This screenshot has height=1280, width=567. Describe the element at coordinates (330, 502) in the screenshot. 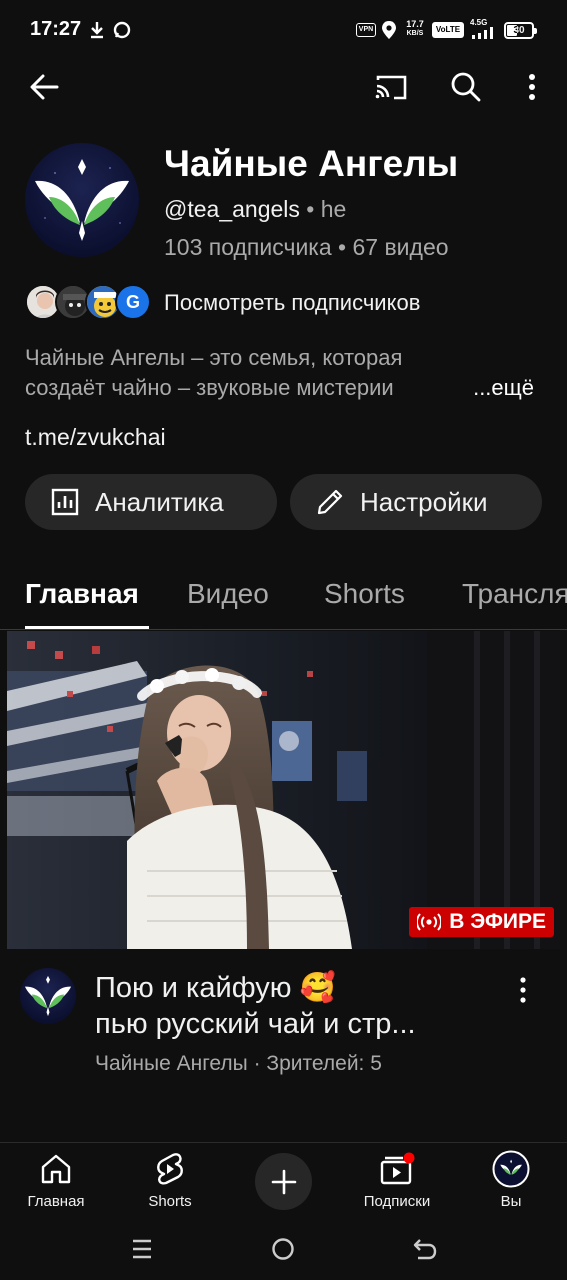

I see `pencil-icon` at that location.